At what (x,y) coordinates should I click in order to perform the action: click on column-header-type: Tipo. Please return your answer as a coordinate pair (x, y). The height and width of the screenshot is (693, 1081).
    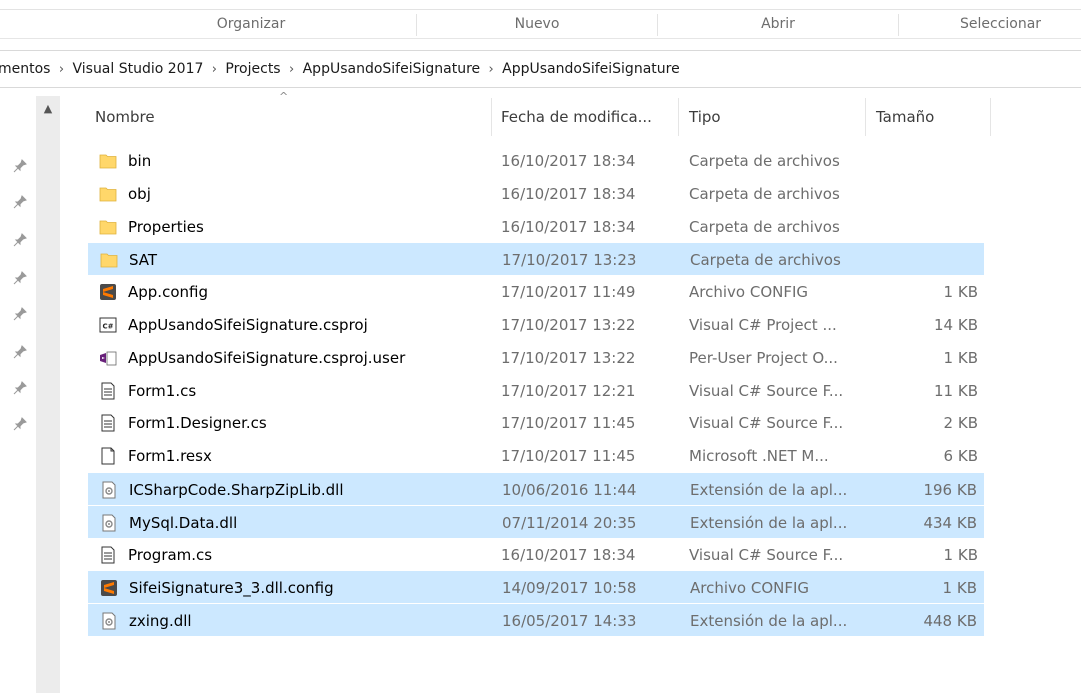
    Looking at the image, I should click on (705, 117).